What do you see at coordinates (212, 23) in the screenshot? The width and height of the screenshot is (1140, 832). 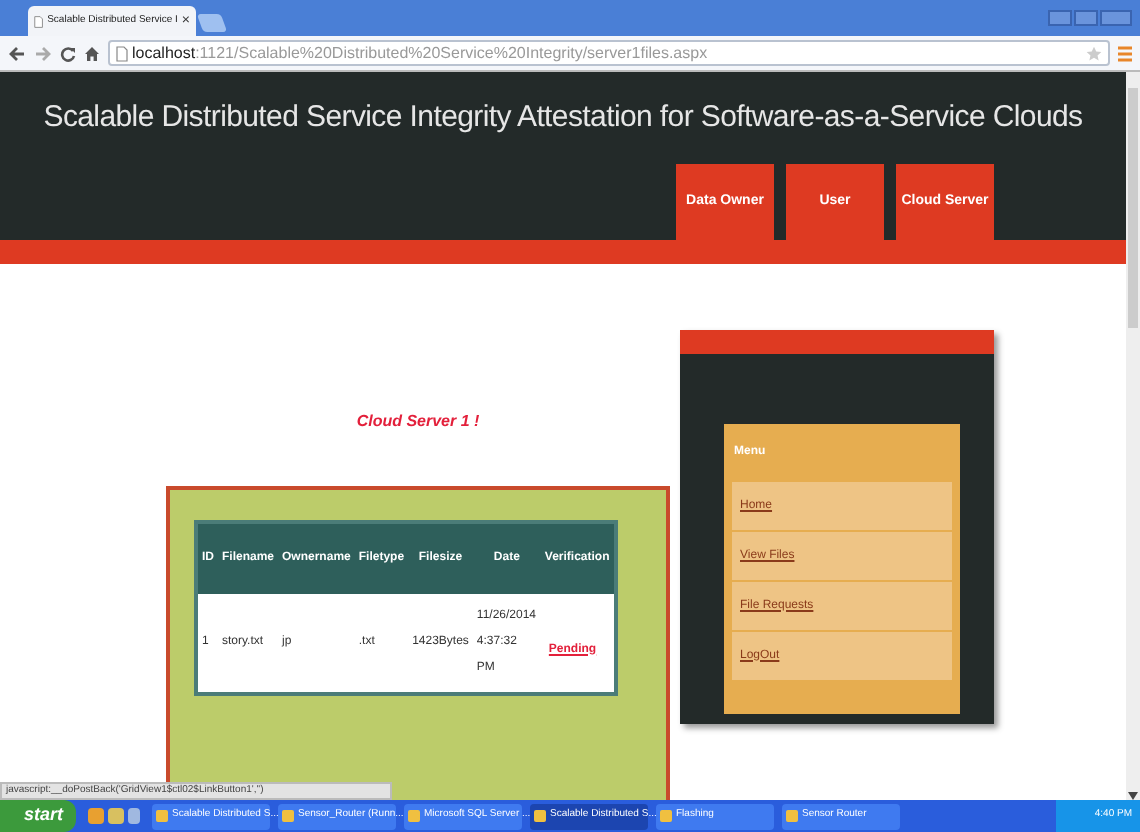 I see `new-tab-button` at bounding box center [212, 23].